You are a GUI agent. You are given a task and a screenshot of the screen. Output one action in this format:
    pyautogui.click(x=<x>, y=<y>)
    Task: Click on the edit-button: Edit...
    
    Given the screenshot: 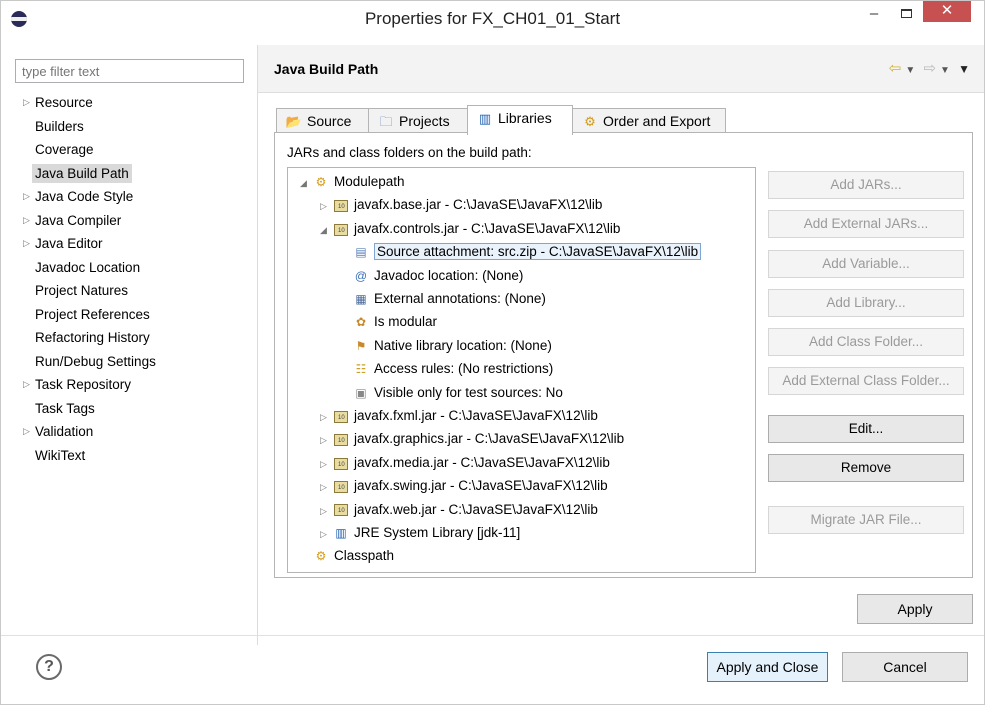 What is the action you would take?
    pyautogui.click(x=866, y=429)
    